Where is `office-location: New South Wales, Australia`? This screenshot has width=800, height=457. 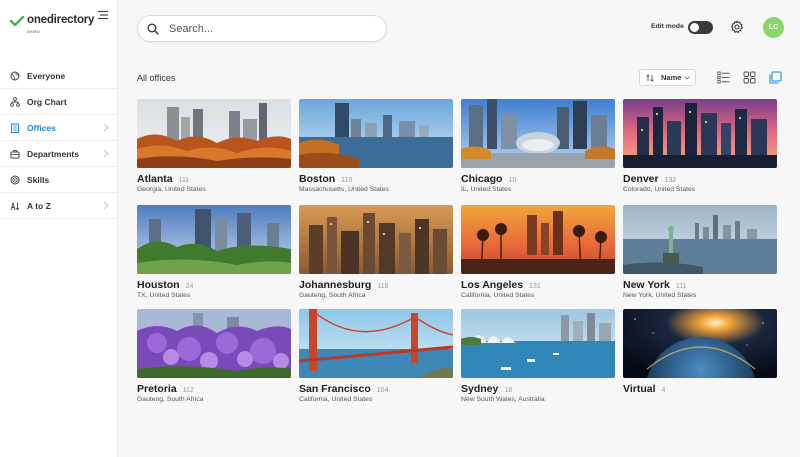
office-location: New South Wales, Australia is located at coordinates (503, 399).